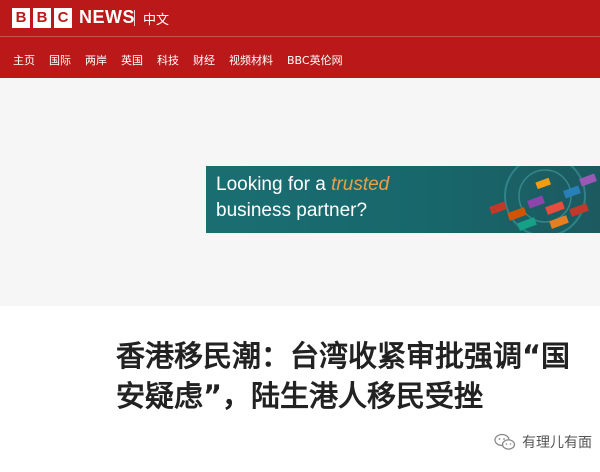 This screenshot has height=472, width=600. Describe the element at coordinates (315, 60) in the screenshot. I see `nav-item-bbc-uk: BBC英伦网` at that location.